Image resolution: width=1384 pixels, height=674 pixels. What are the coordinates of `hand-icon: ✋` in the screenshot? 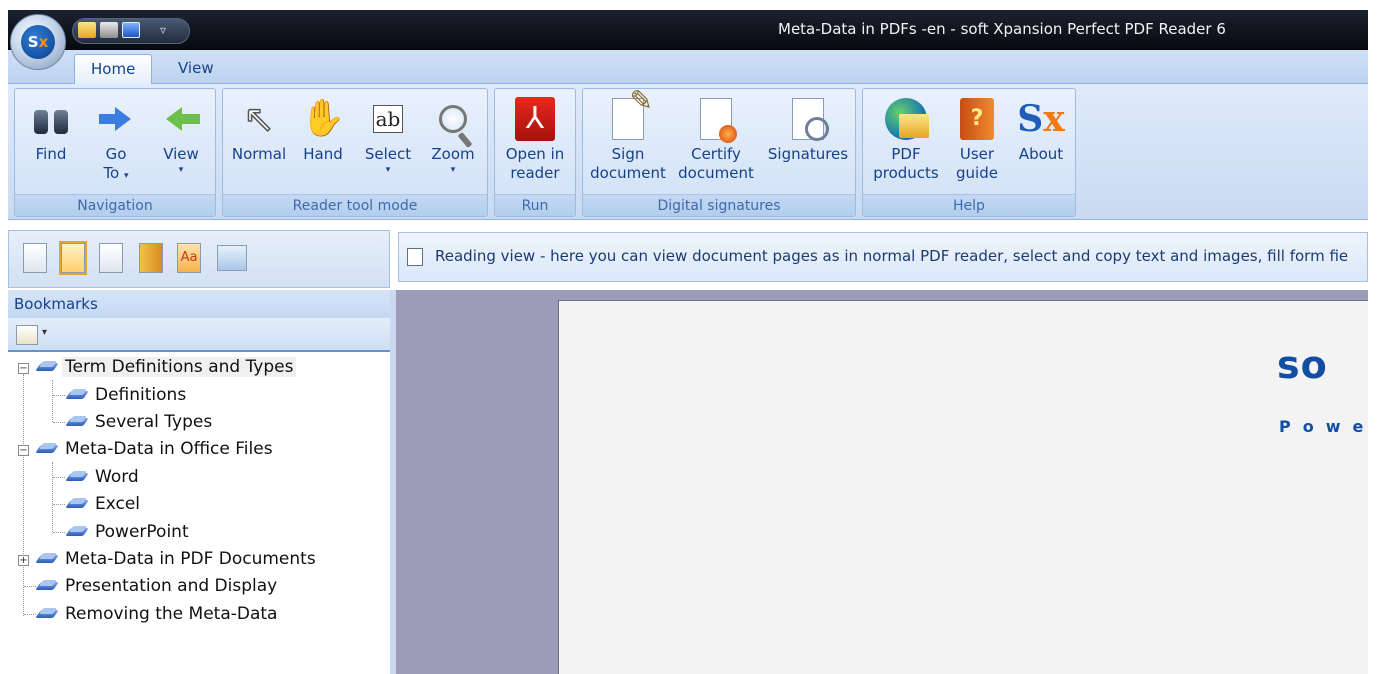 It's located at (323, 118).